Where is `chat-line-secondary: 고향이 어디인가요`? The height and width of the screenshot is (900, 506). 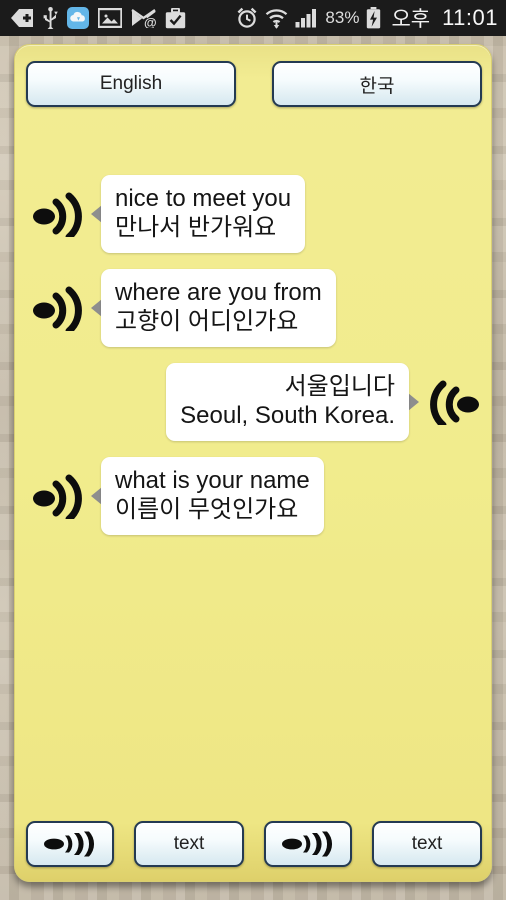 chat-line-secondary: 고향이 어디인가요 is located at coordinates (207, 322).